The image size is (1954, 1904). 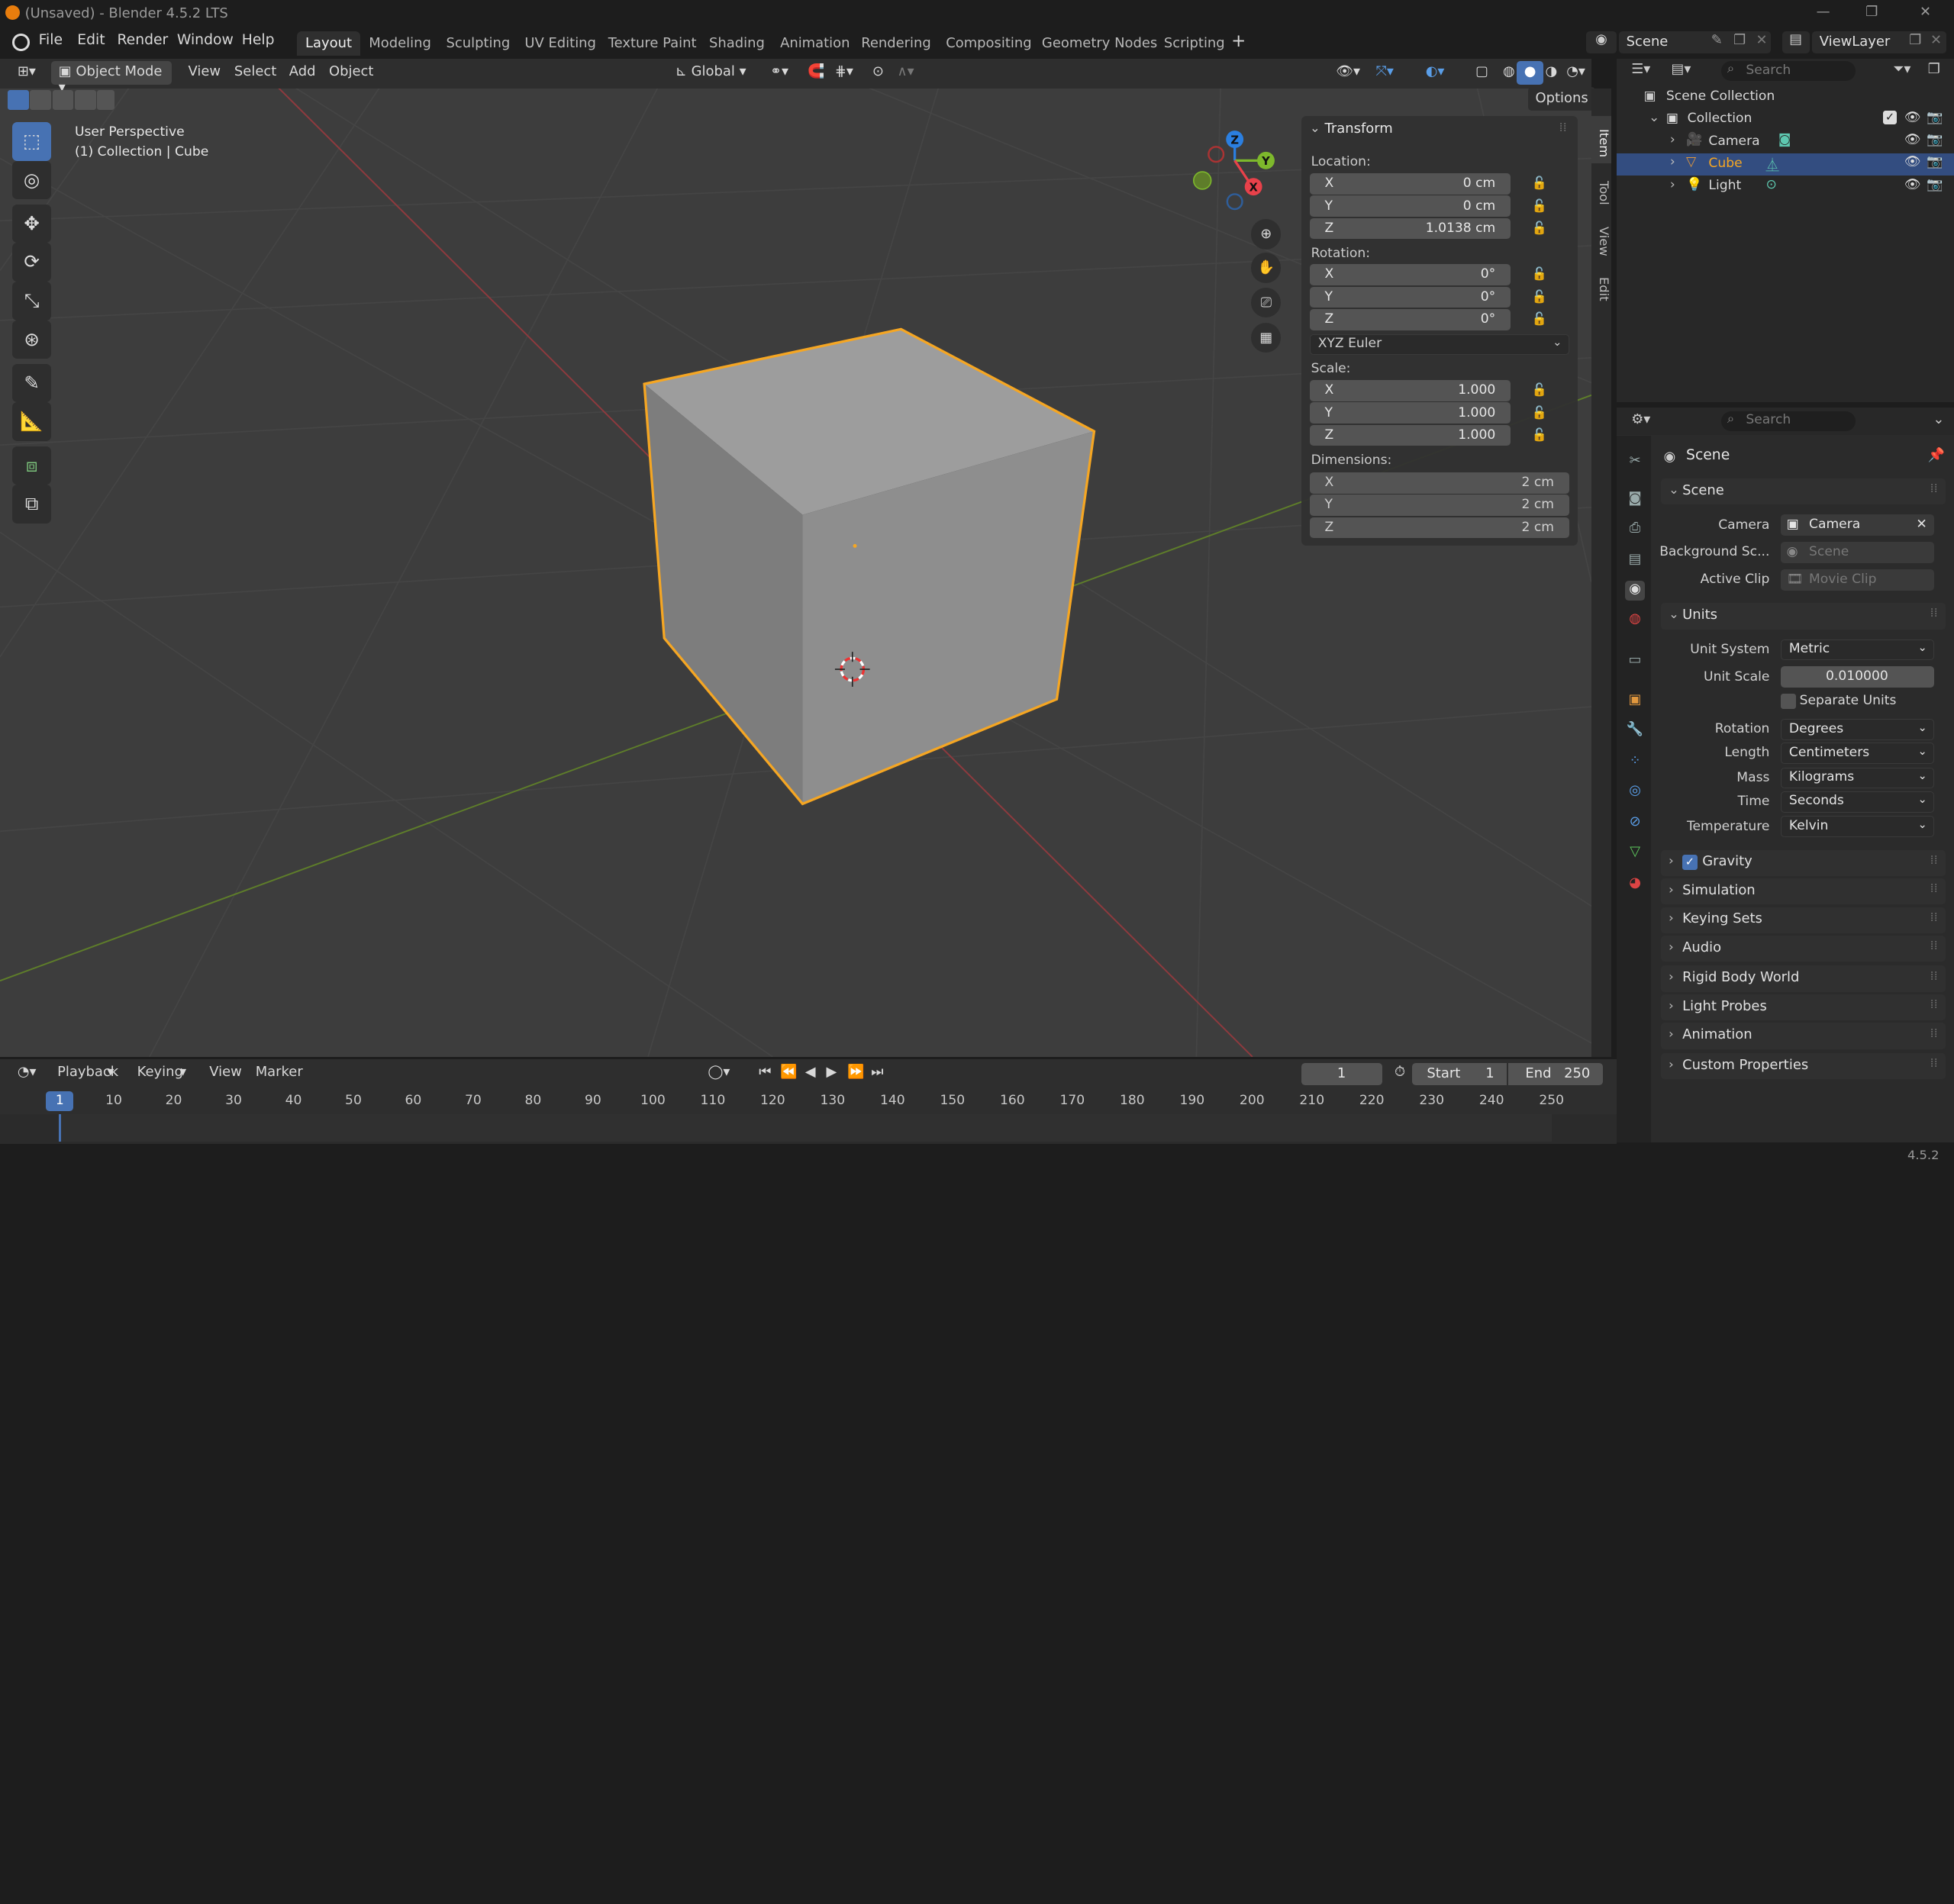 I want to click on tab-animation: Animation, so click(x=815, y=43).